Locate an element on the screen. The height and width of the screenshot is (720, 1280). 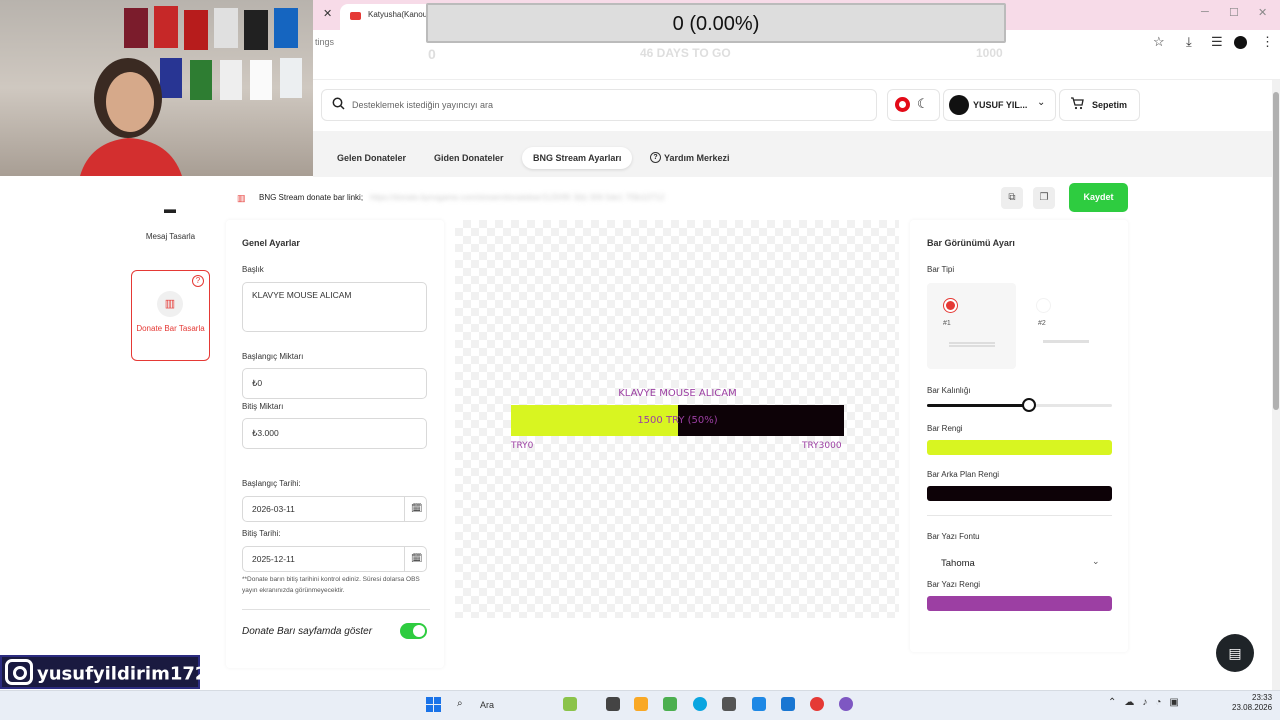
bar-type-1-sample is located at coordinates (972, 344).